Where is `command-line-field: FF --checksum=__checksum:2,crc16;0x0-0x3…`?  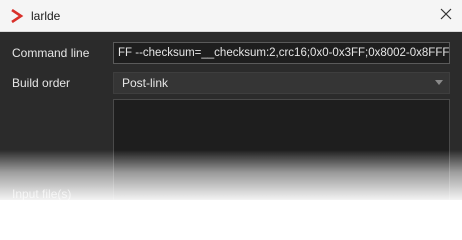 command-line-field: FF --checksum=__checksum:2,crc16;0x0-0x3… is located at coordinates (281, 53).